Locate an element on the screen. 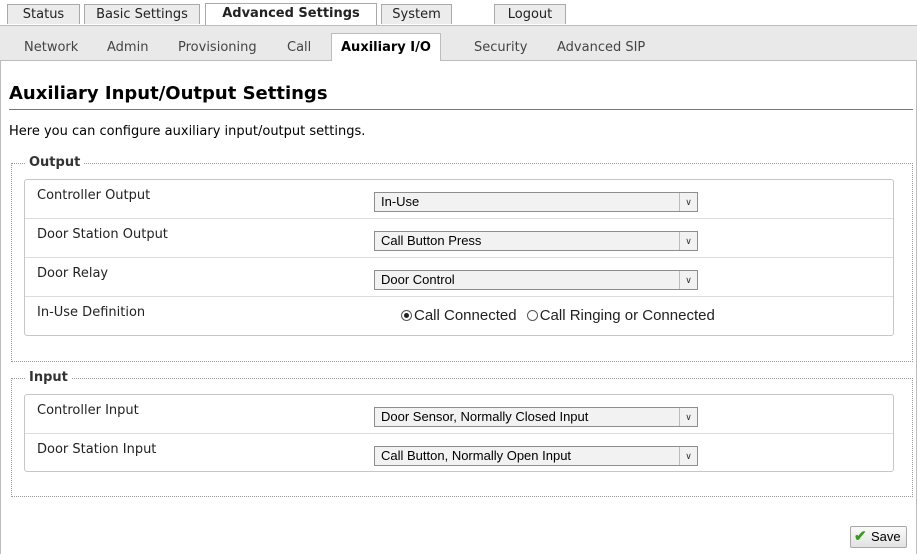 Image resolution: width=917 pixels, height=554 pixels. radio-option-call-connected: Call Connected is located at coordinates (459, 315).